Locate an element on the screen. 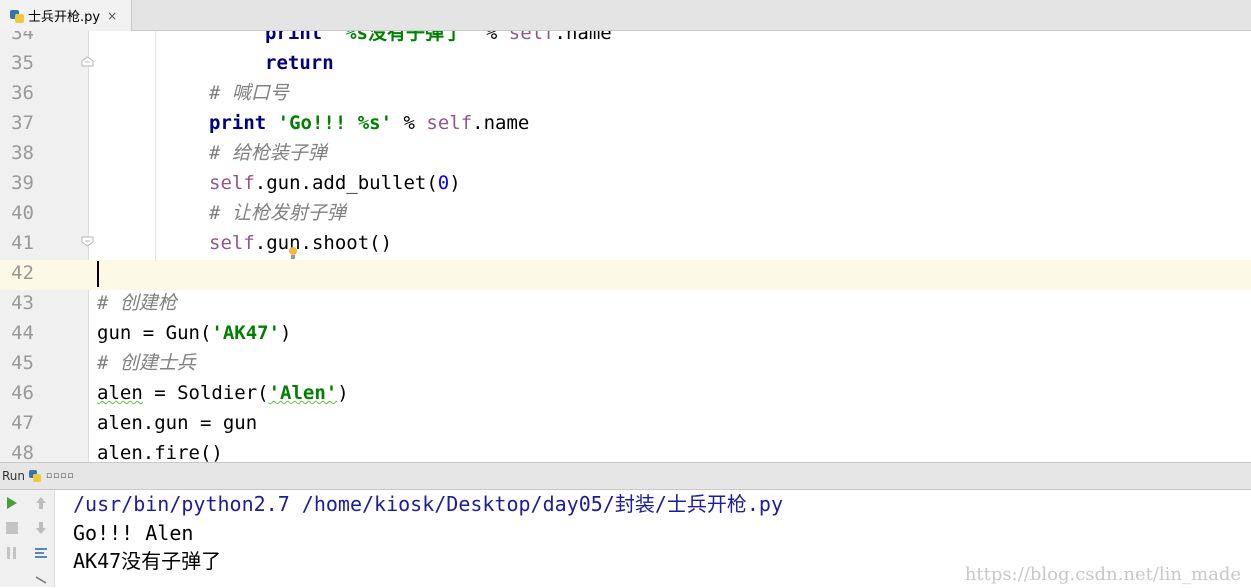  code-line-45: 45 # 创建士兵 is located at coordinates (625, 363).